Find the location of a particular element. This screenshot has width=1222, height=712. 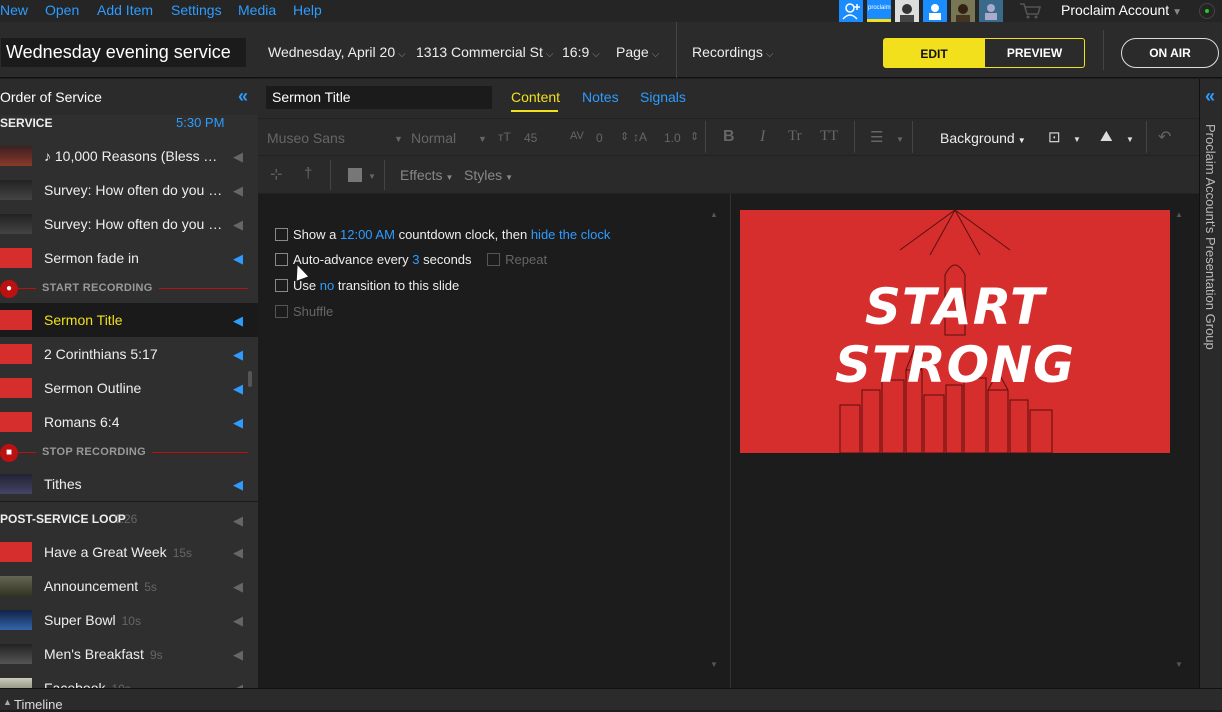

transition-option: Use no transition to this slide is located at coordinates (367, 285).